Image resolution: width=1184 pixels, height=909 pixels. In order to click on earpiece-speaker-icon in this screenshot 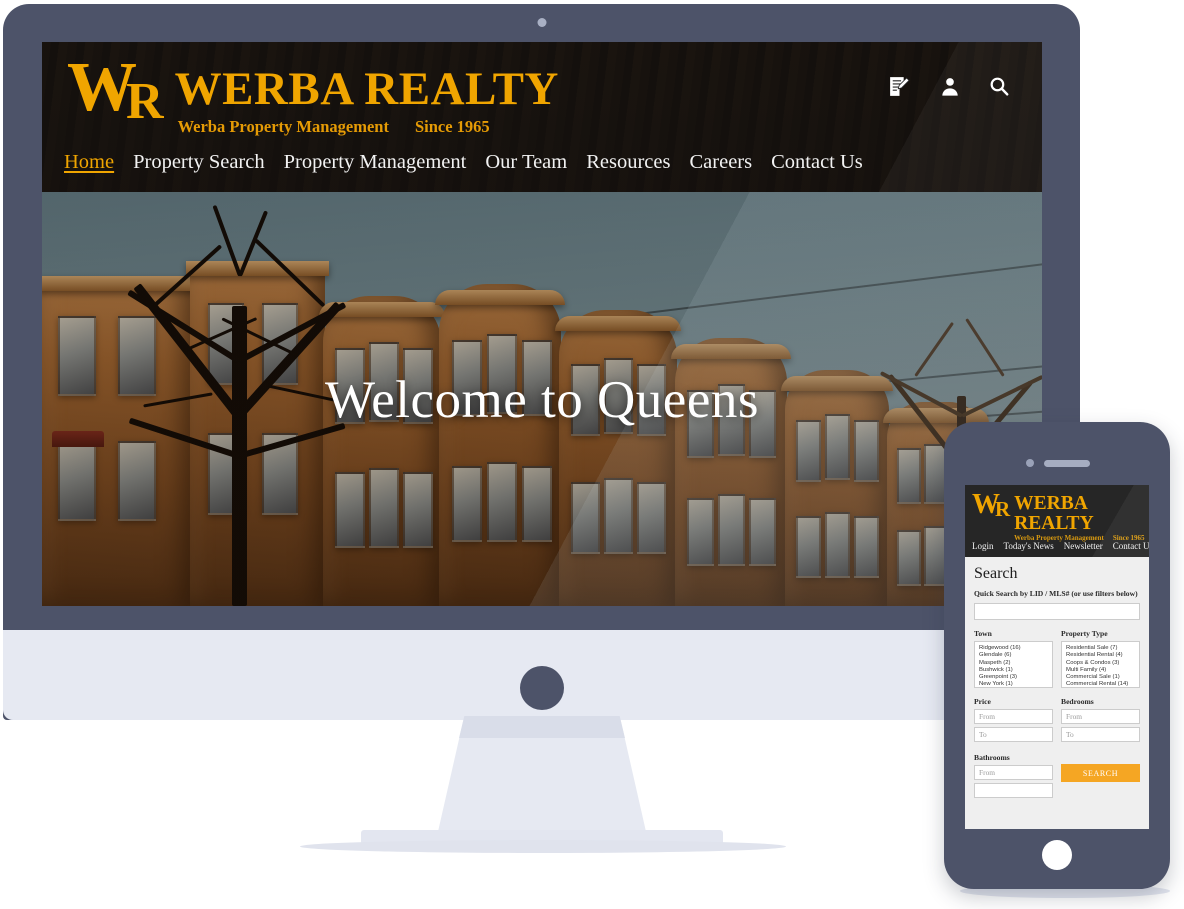, I will do `click(1067, 463)`.